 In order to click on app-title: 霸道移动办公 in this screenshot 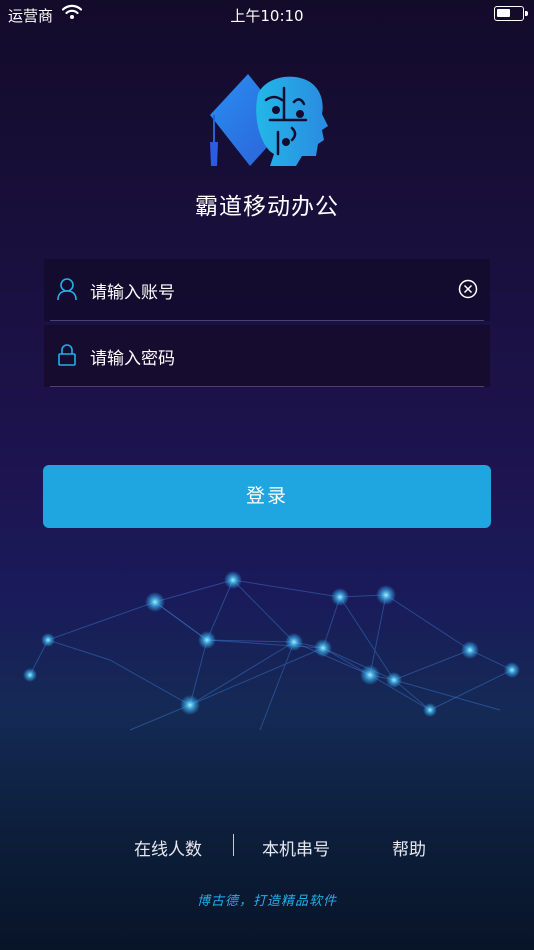, I will do `click(267, 207)`.